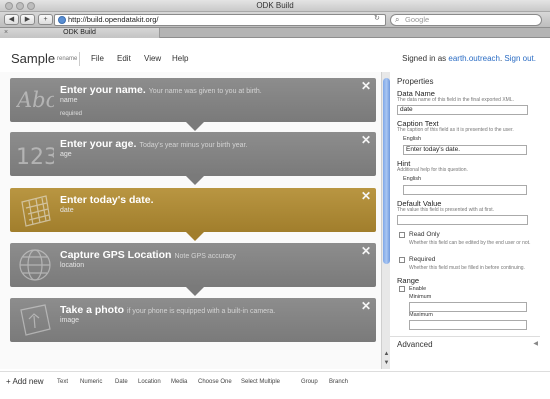 The height and width of the screenshot is (399, 550). I want to click on sign-out-link: Sign out., so click(520, 58).